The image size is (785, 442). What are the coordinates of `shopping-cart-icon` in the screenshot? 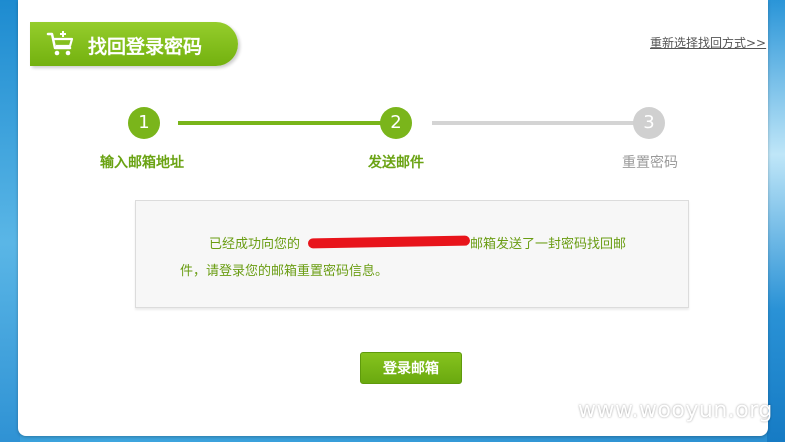 It's located at (60, 43).